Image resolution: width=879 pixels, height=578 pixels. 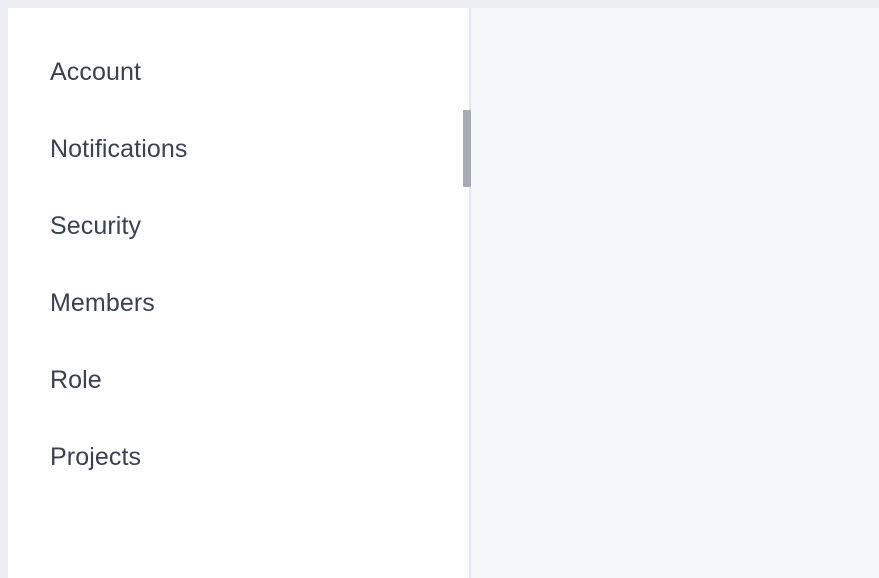 What do you see at coordinates (102, 303) in the screenshot?
I see `sidebar-item-label: Members` at bounding box center [102, 303].